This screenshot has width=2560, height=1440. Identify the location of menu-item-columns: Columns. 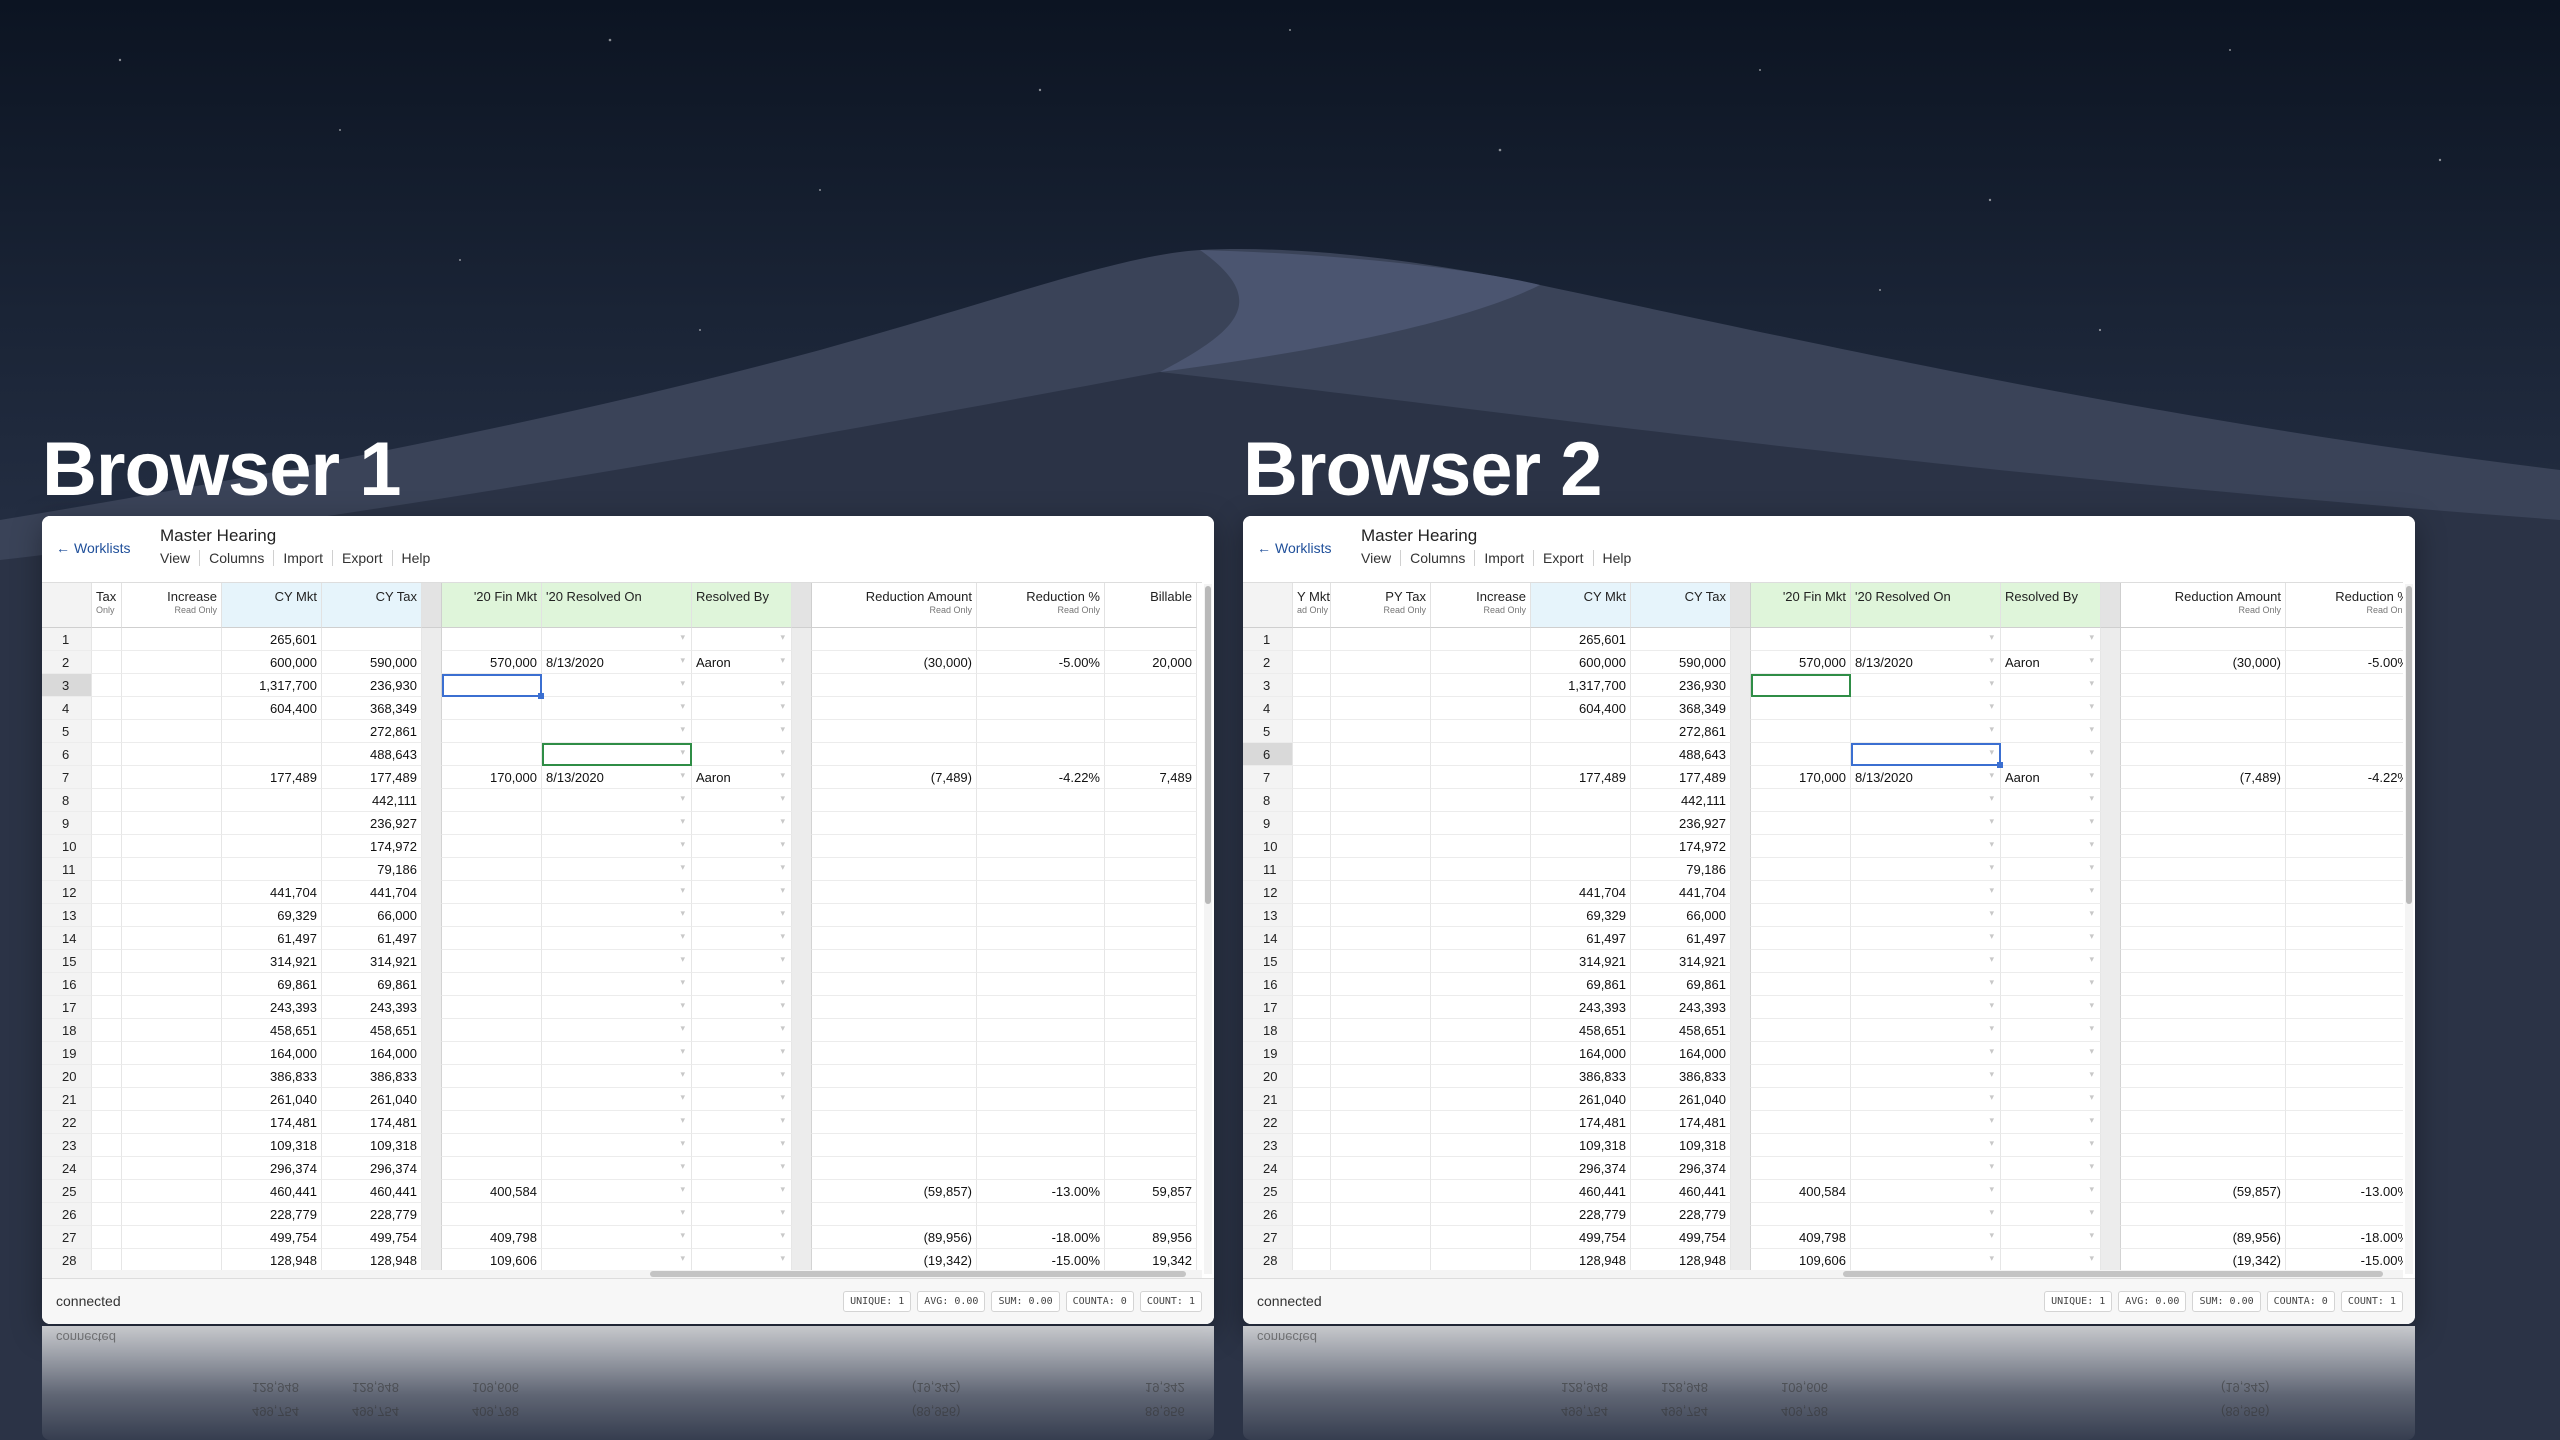
(236, 558).